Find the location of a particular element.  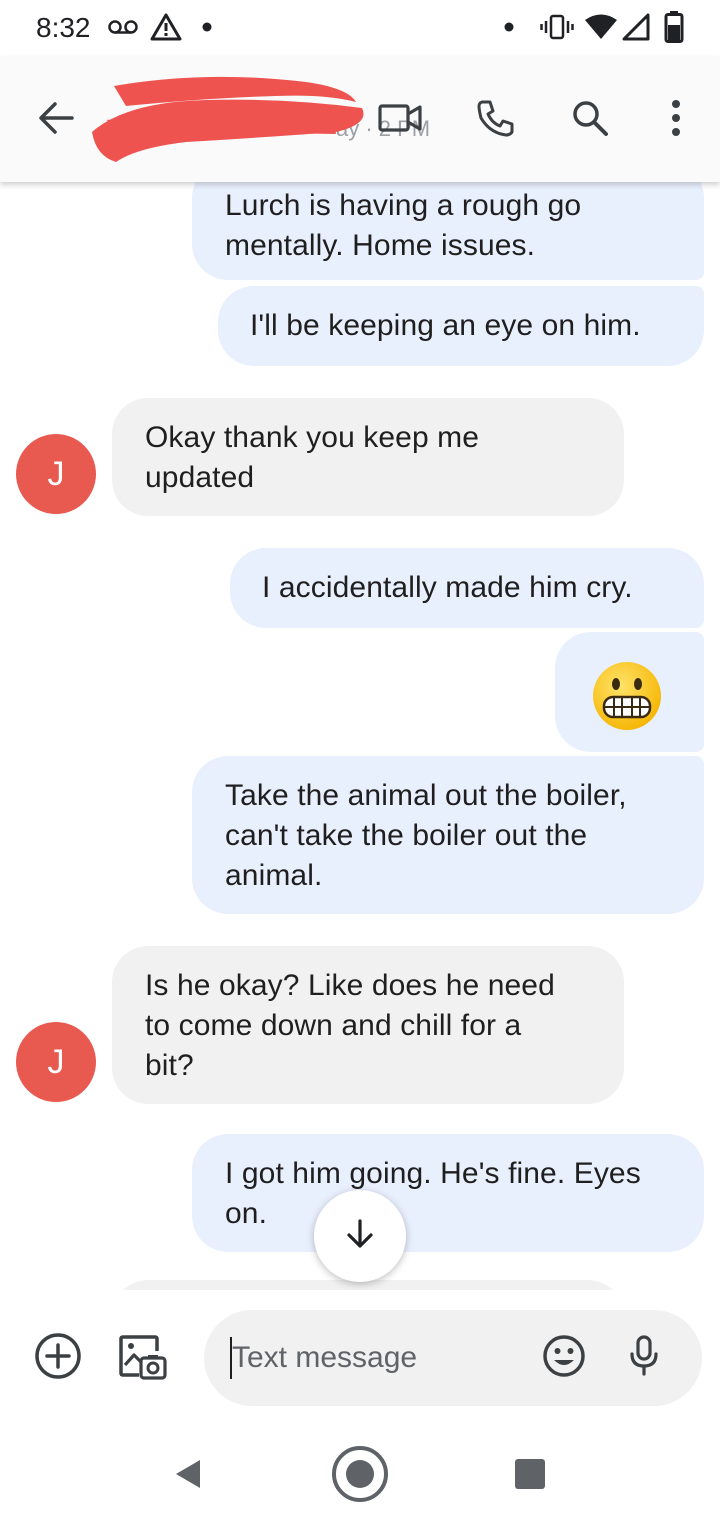

grimacing-face-emoji is located at coordinates (627, 701).